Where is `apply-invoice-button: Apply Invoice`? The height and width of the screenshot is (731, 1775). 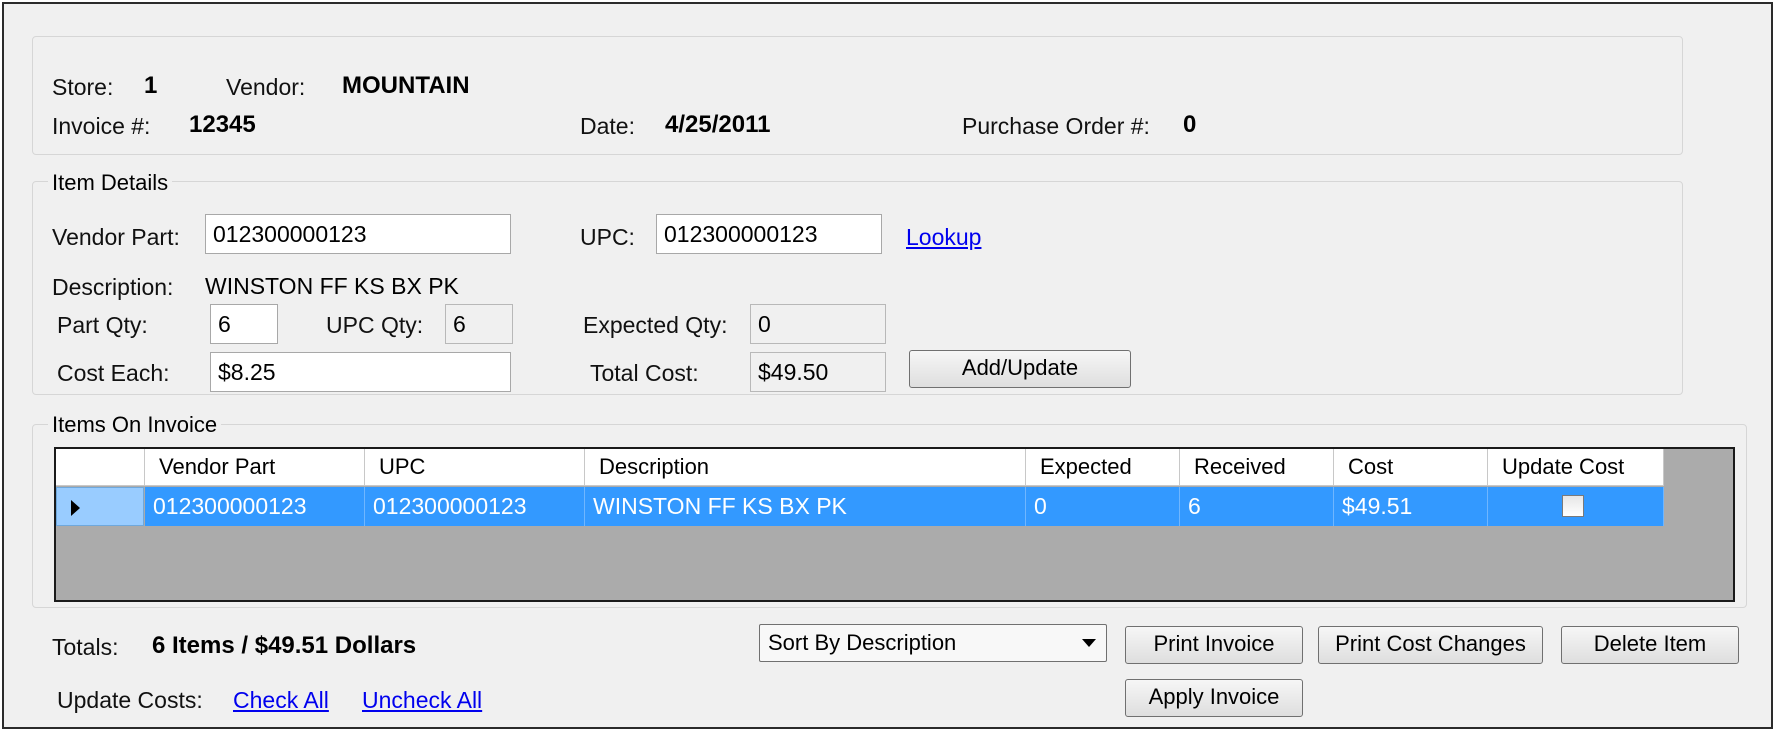 apply-invoice-button: Apply Invoice is located at coordinates (1214, 698).